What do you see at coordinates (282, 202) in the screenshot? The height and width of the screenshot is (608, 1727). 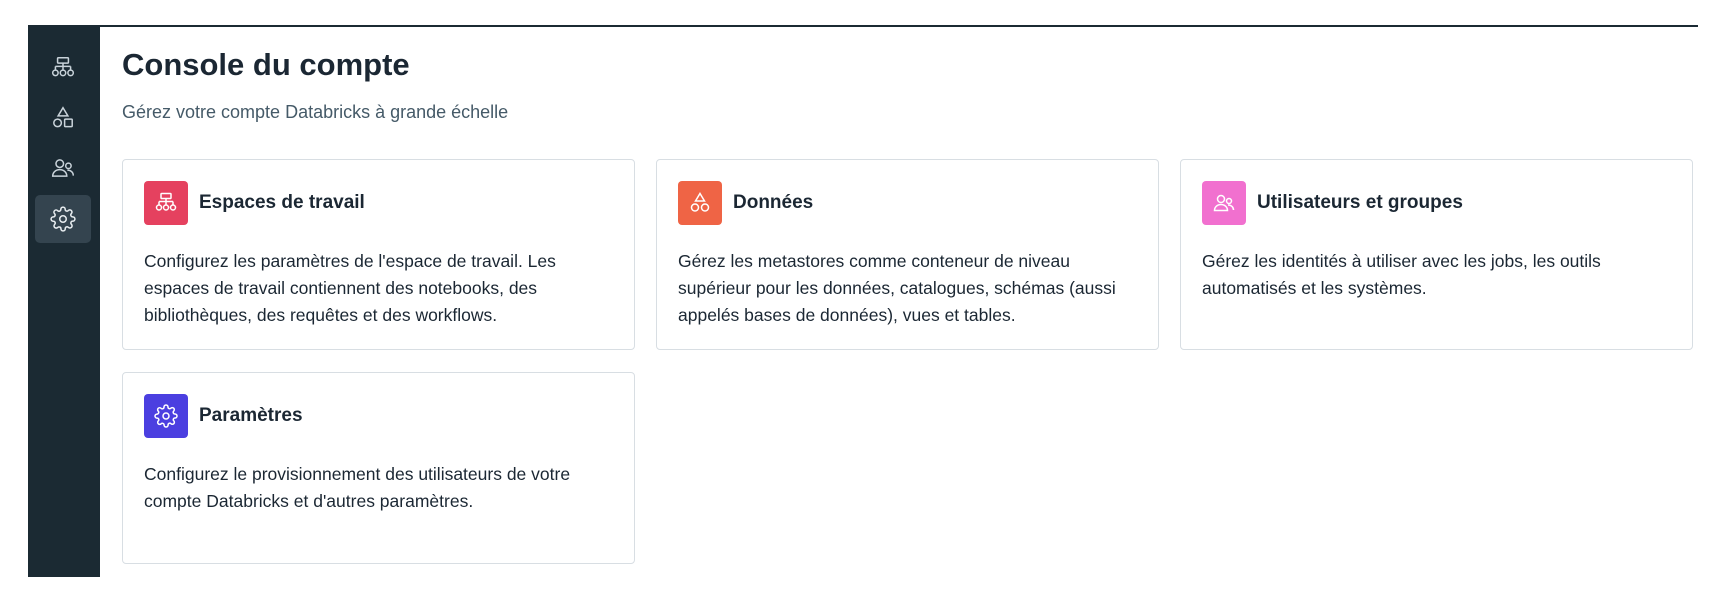 I see `card-title: Espaces de travail` at bounding box center [282, 202].